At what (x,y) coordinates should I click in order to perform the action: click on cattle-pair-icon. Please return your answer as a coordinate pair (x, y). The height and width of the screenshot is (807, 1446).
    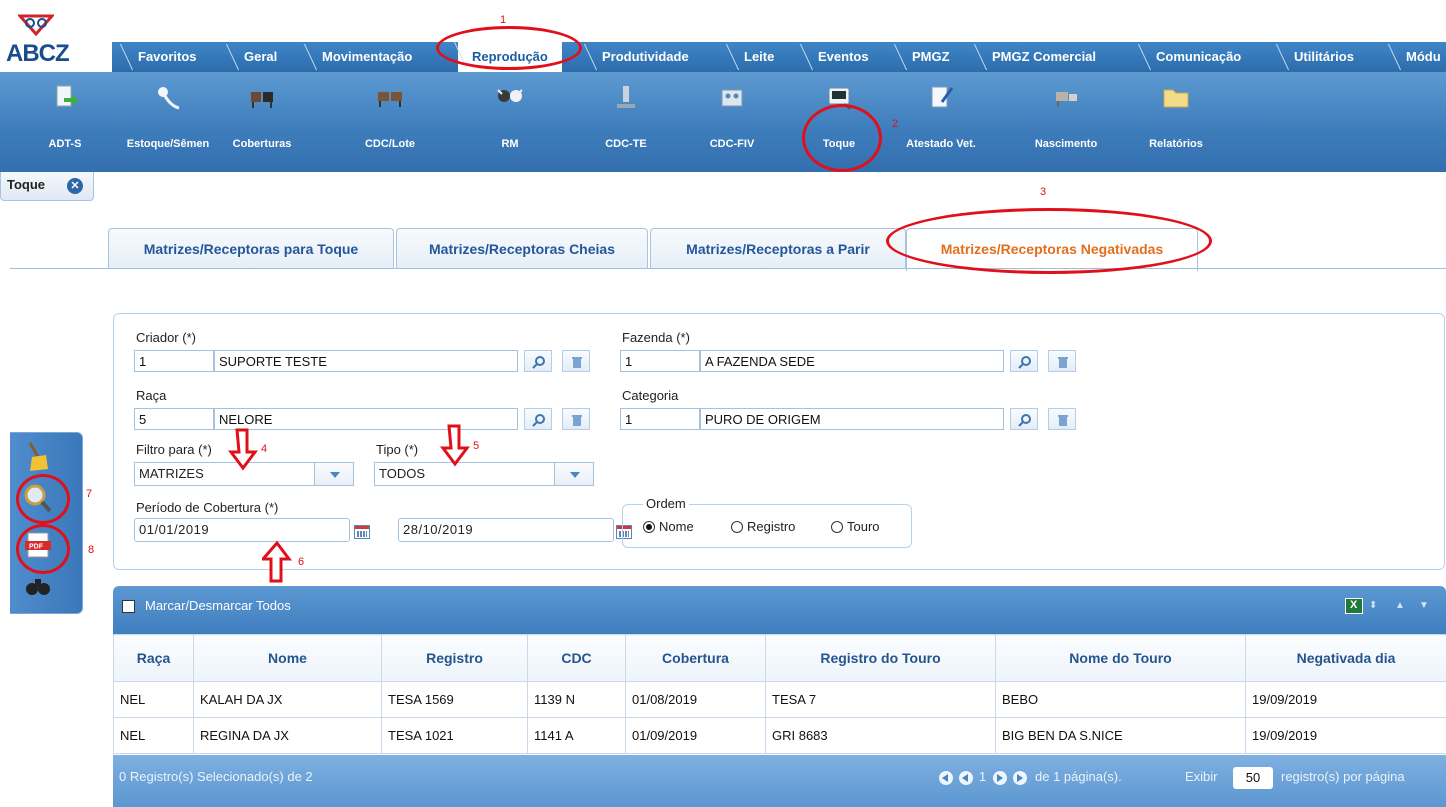
    Looking at the image, I should click on (390, 99).